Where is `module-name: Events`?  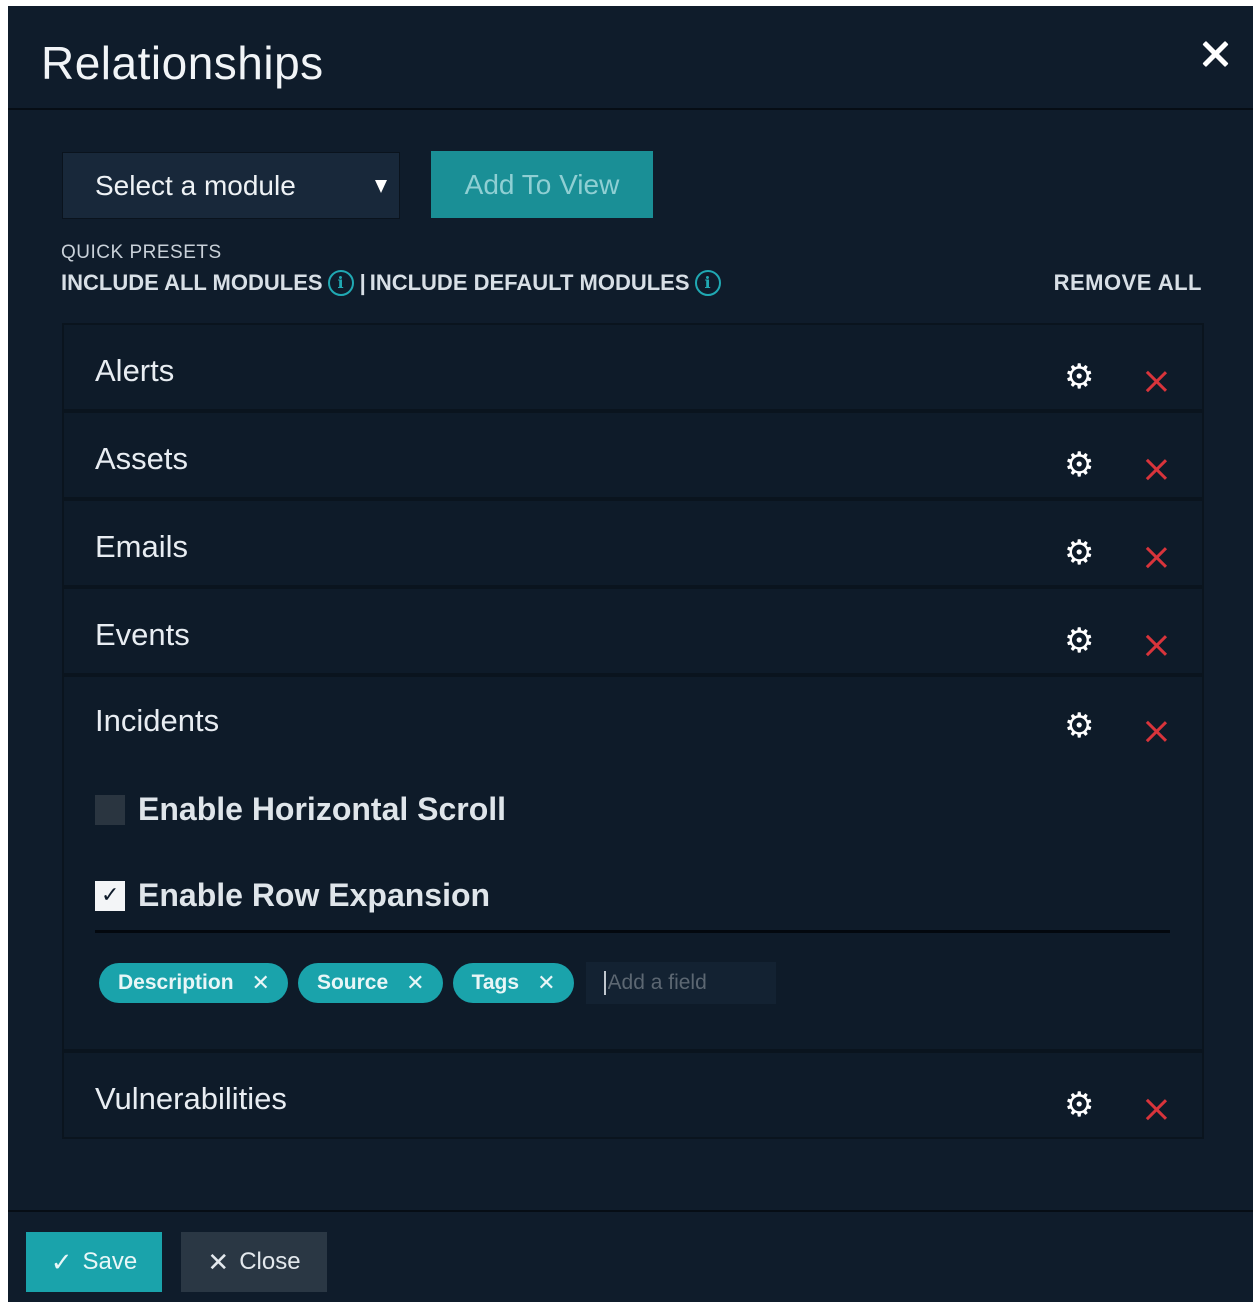 module-name: Events is located at coordinates (142, 634).